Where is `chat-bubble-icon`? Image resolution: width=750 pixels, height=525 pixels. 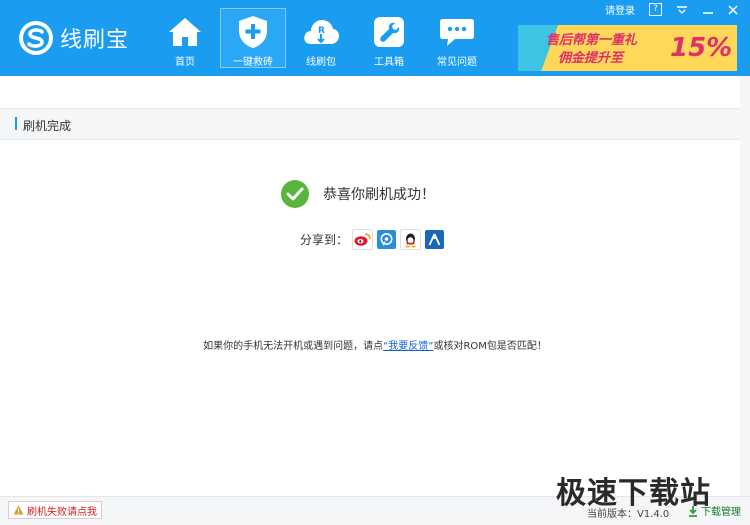 chat-bubble-icon is located at coordinates (457, 31).